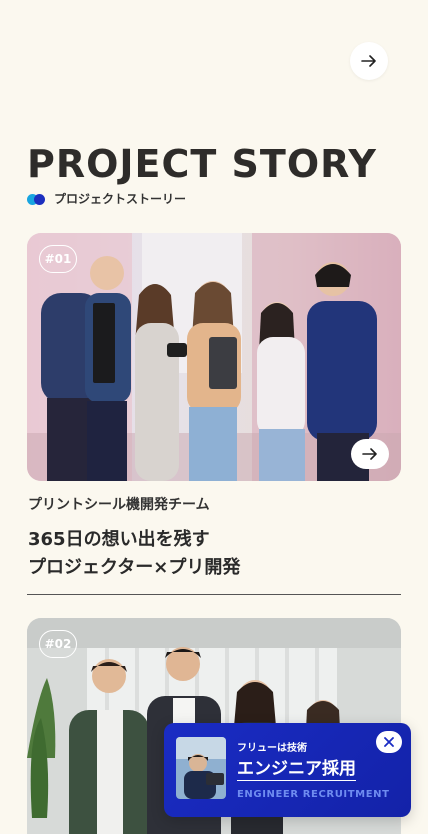 The height and width of the screenshot is (834, 428). What do you see at coordinates (37, 199) in the screenshot?
I see `brand-dots-icon` at bounding box center [37, 199].